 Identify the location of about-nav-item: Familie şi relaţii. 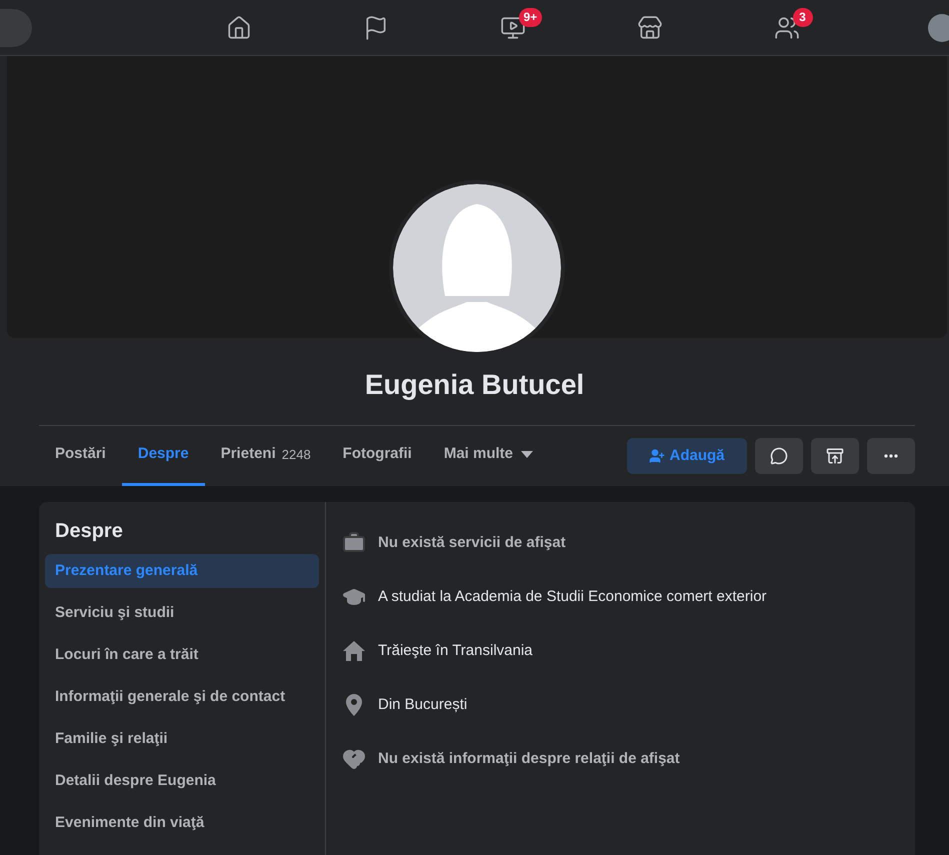
(182, 739).